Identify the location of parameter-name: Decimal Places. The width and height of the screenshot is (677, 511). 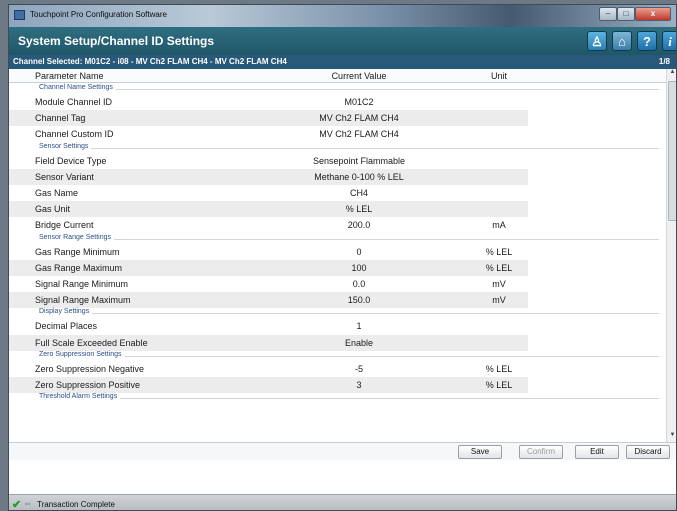
(66, 326).